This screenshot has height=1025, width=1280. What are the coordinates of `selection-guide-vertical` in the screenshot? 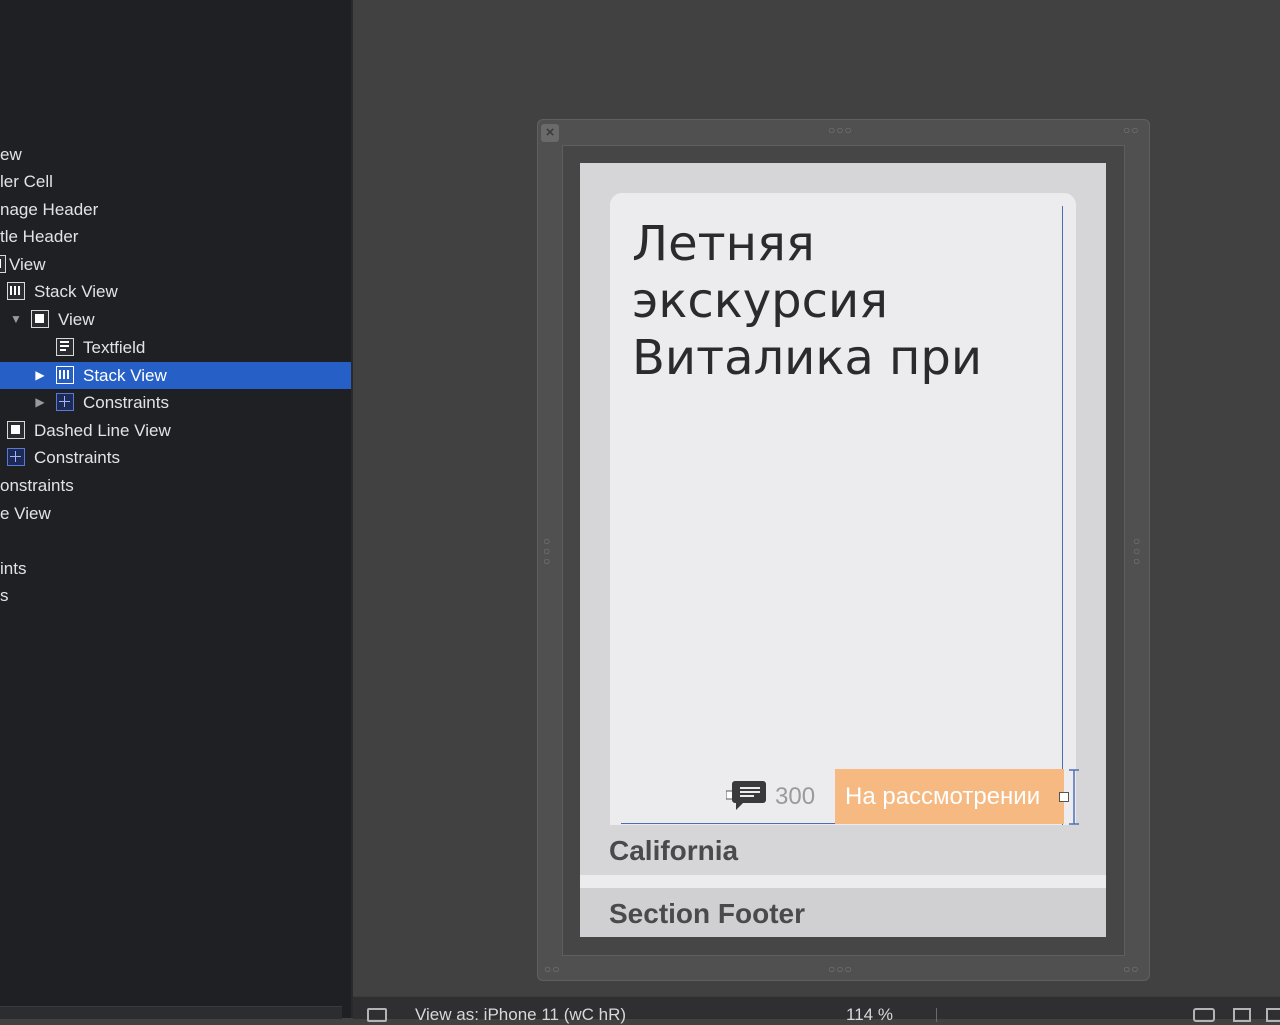 It's located at (1062, 516).